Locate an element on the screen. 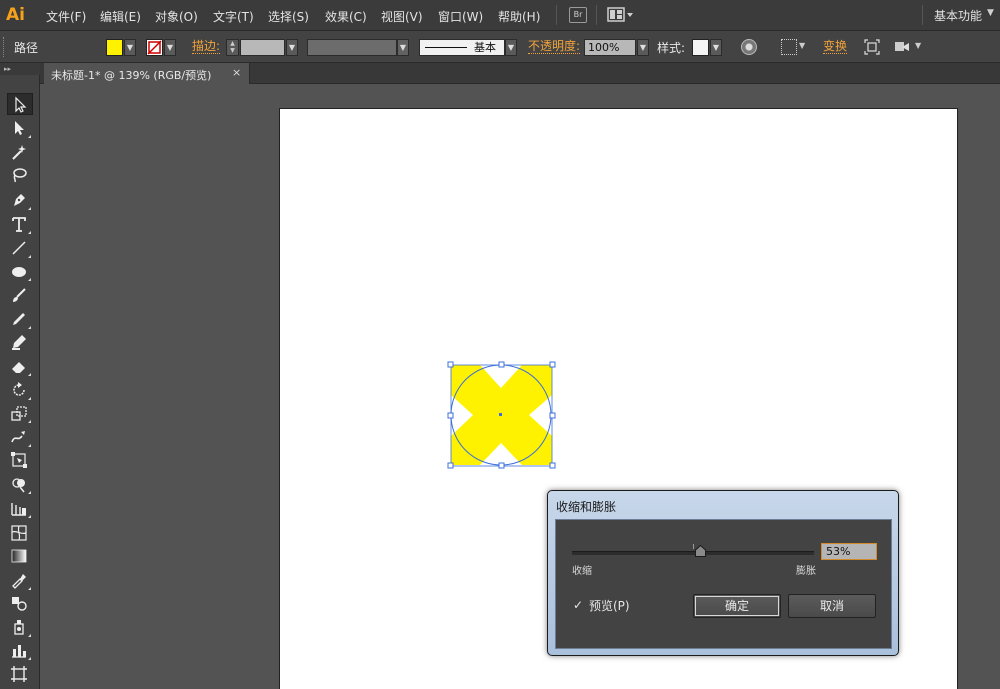 Image resolution: width=1000 pixels, height=689 pixels. menu-view: 视图(V) is located at coordinates (402, 16).